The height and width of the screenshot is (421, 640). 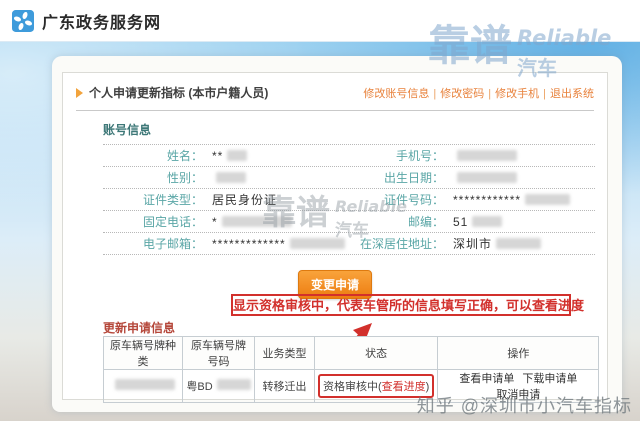 What do you see at coordinates (184, 178) in the screenshot?
I see `field-label-gender: 性别：` at bounding box center [184, 178].